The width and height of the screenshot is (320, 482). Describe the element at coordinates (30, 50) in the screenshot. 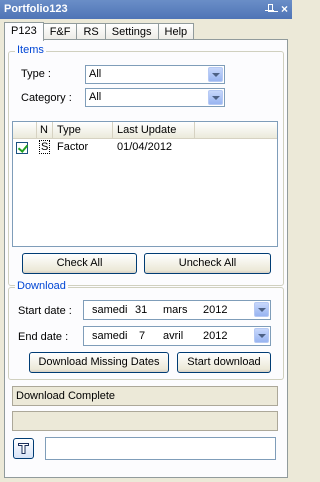

I see `items-legend: Items` at that location.